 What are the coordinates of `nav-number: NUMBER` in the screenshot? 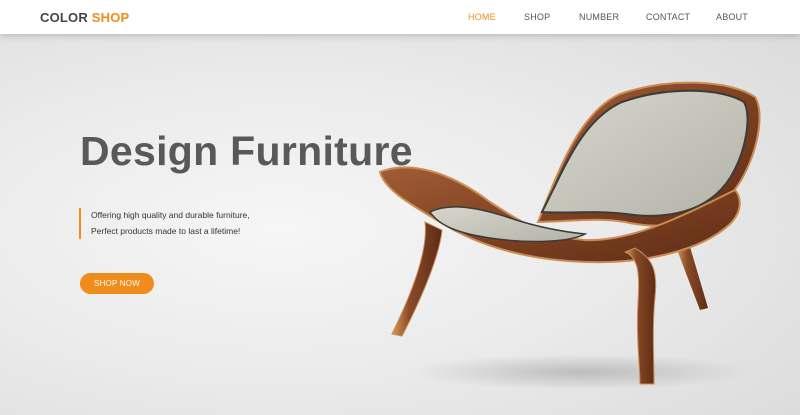 It's located at (599, 17).